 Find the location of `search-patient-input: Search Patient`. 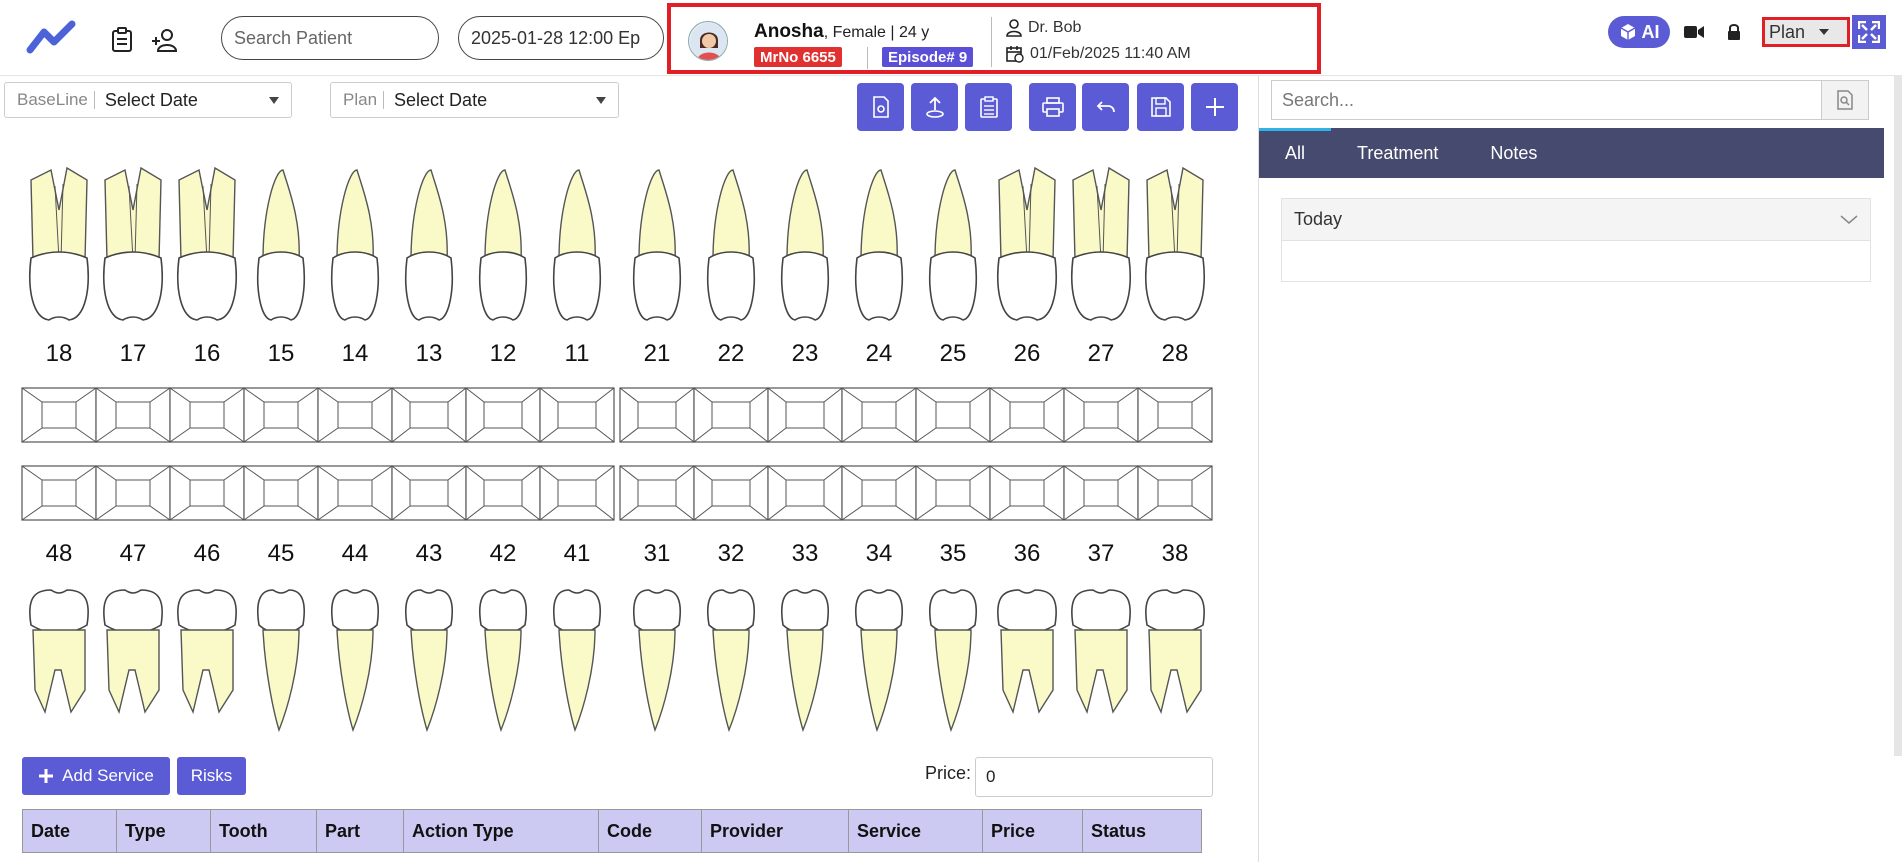

search-patient-input: Search Patient is located at coordinates (330, 38).